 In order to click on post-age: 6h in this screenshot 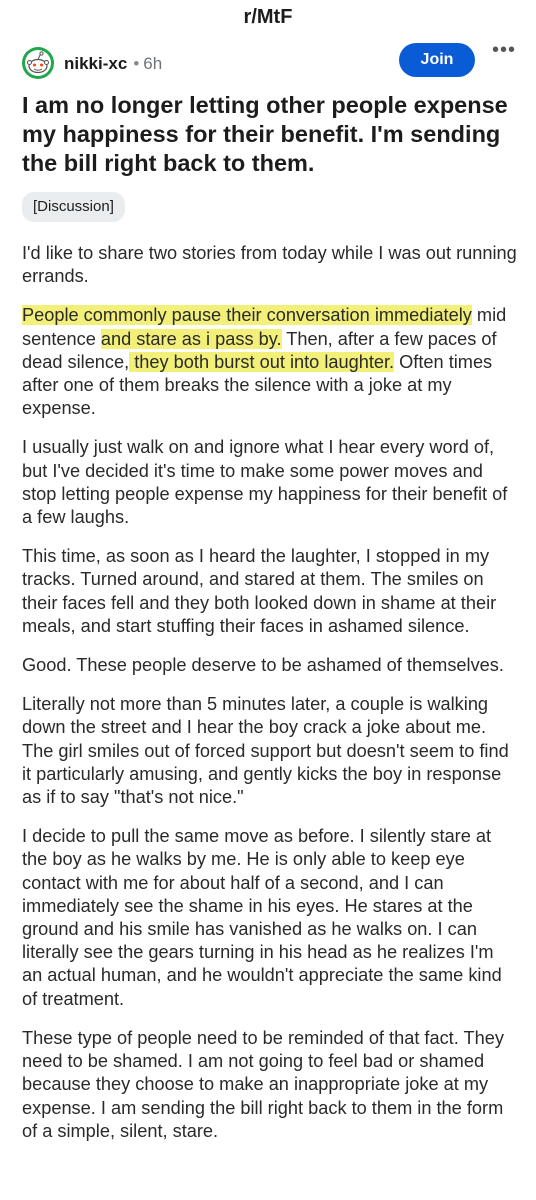, I will do `click(153, 63)`.